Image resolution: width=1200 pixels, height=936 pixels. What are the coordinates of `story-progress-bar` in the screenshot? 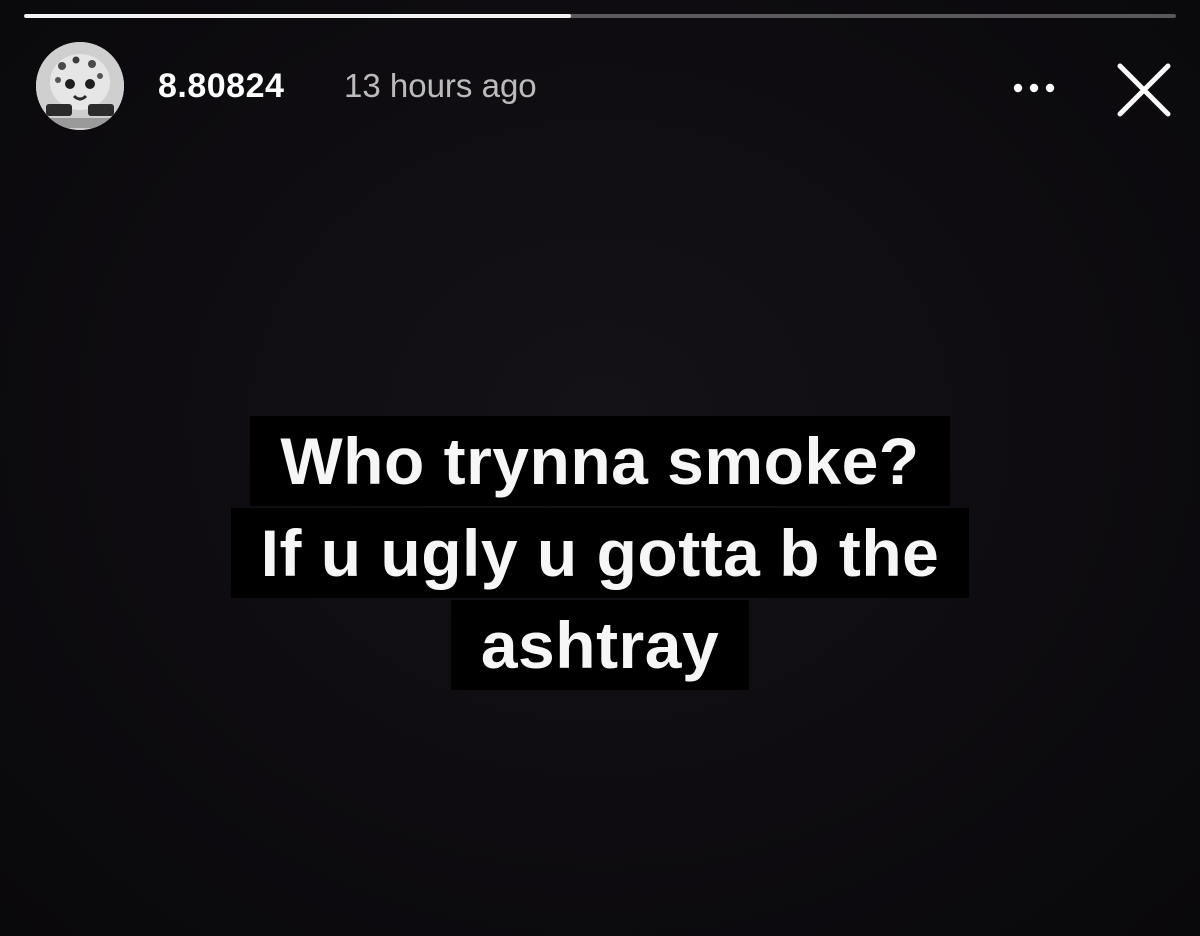 It's located at (600, 16).